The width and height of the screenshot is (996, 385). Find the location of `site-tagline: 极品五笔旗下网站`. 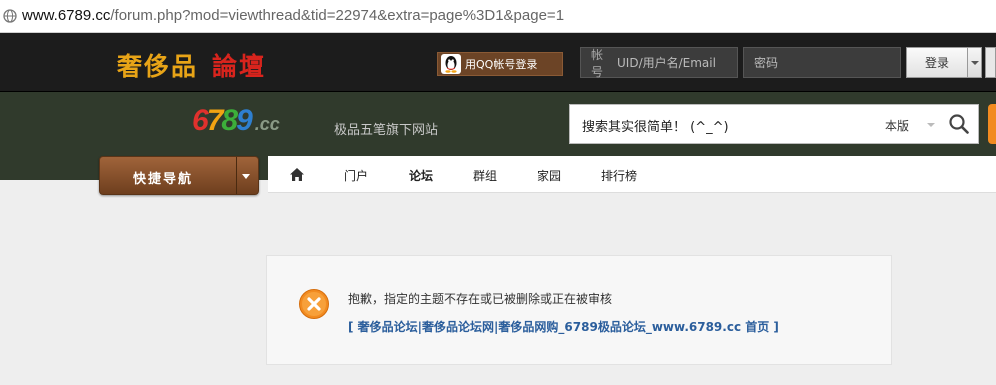

site-tagline: 极品五笔旗下网站 is located at coordinates (386, 130).